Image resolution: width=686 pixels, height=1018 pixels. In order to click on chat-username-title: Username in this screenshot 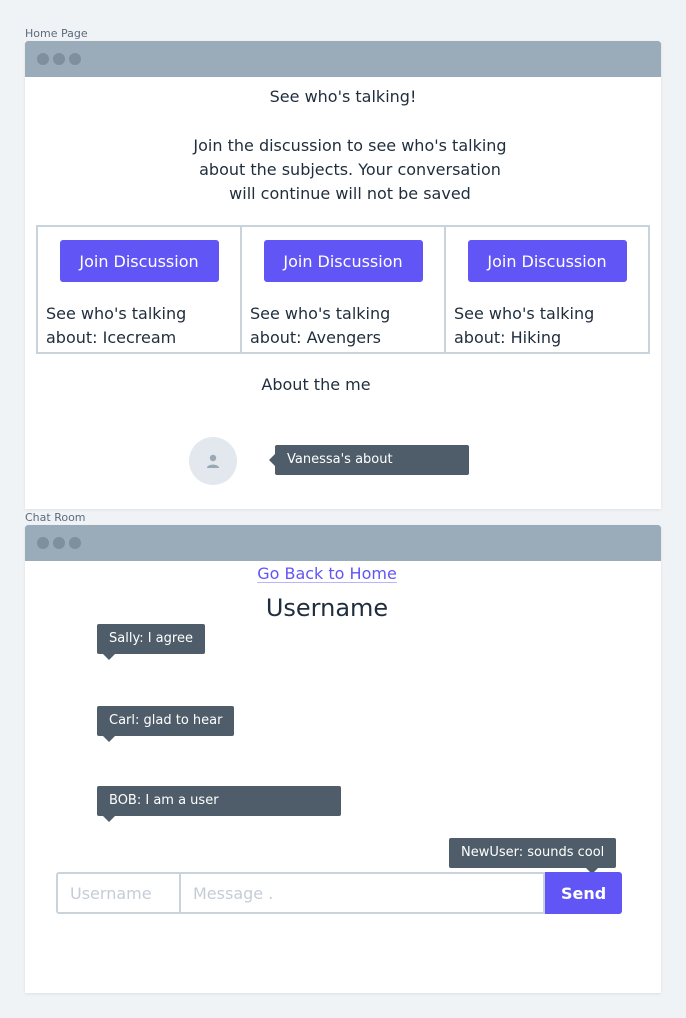, I will do `click(327, 608)`.